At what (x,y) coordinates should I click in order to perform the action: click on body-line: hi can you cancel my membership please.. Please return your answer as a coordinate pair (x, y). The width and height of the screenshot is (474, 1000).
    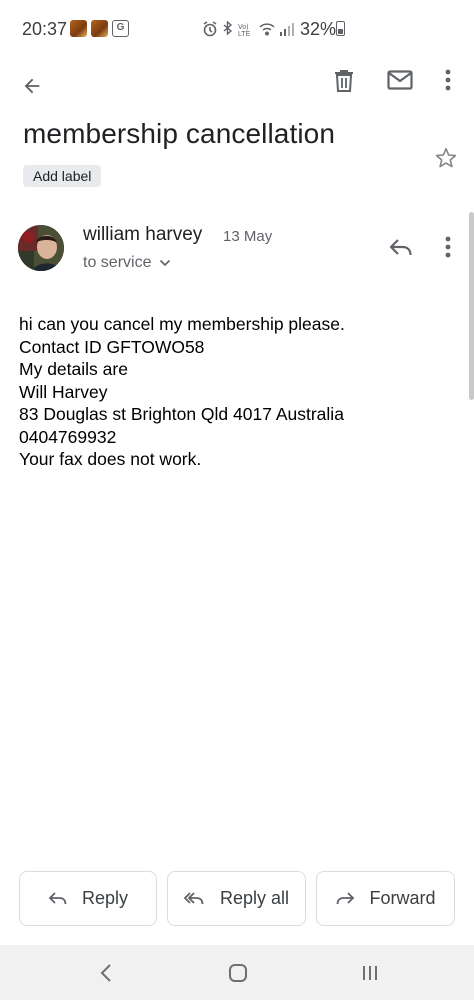
    Looking at the image, I should click on (182, 324).